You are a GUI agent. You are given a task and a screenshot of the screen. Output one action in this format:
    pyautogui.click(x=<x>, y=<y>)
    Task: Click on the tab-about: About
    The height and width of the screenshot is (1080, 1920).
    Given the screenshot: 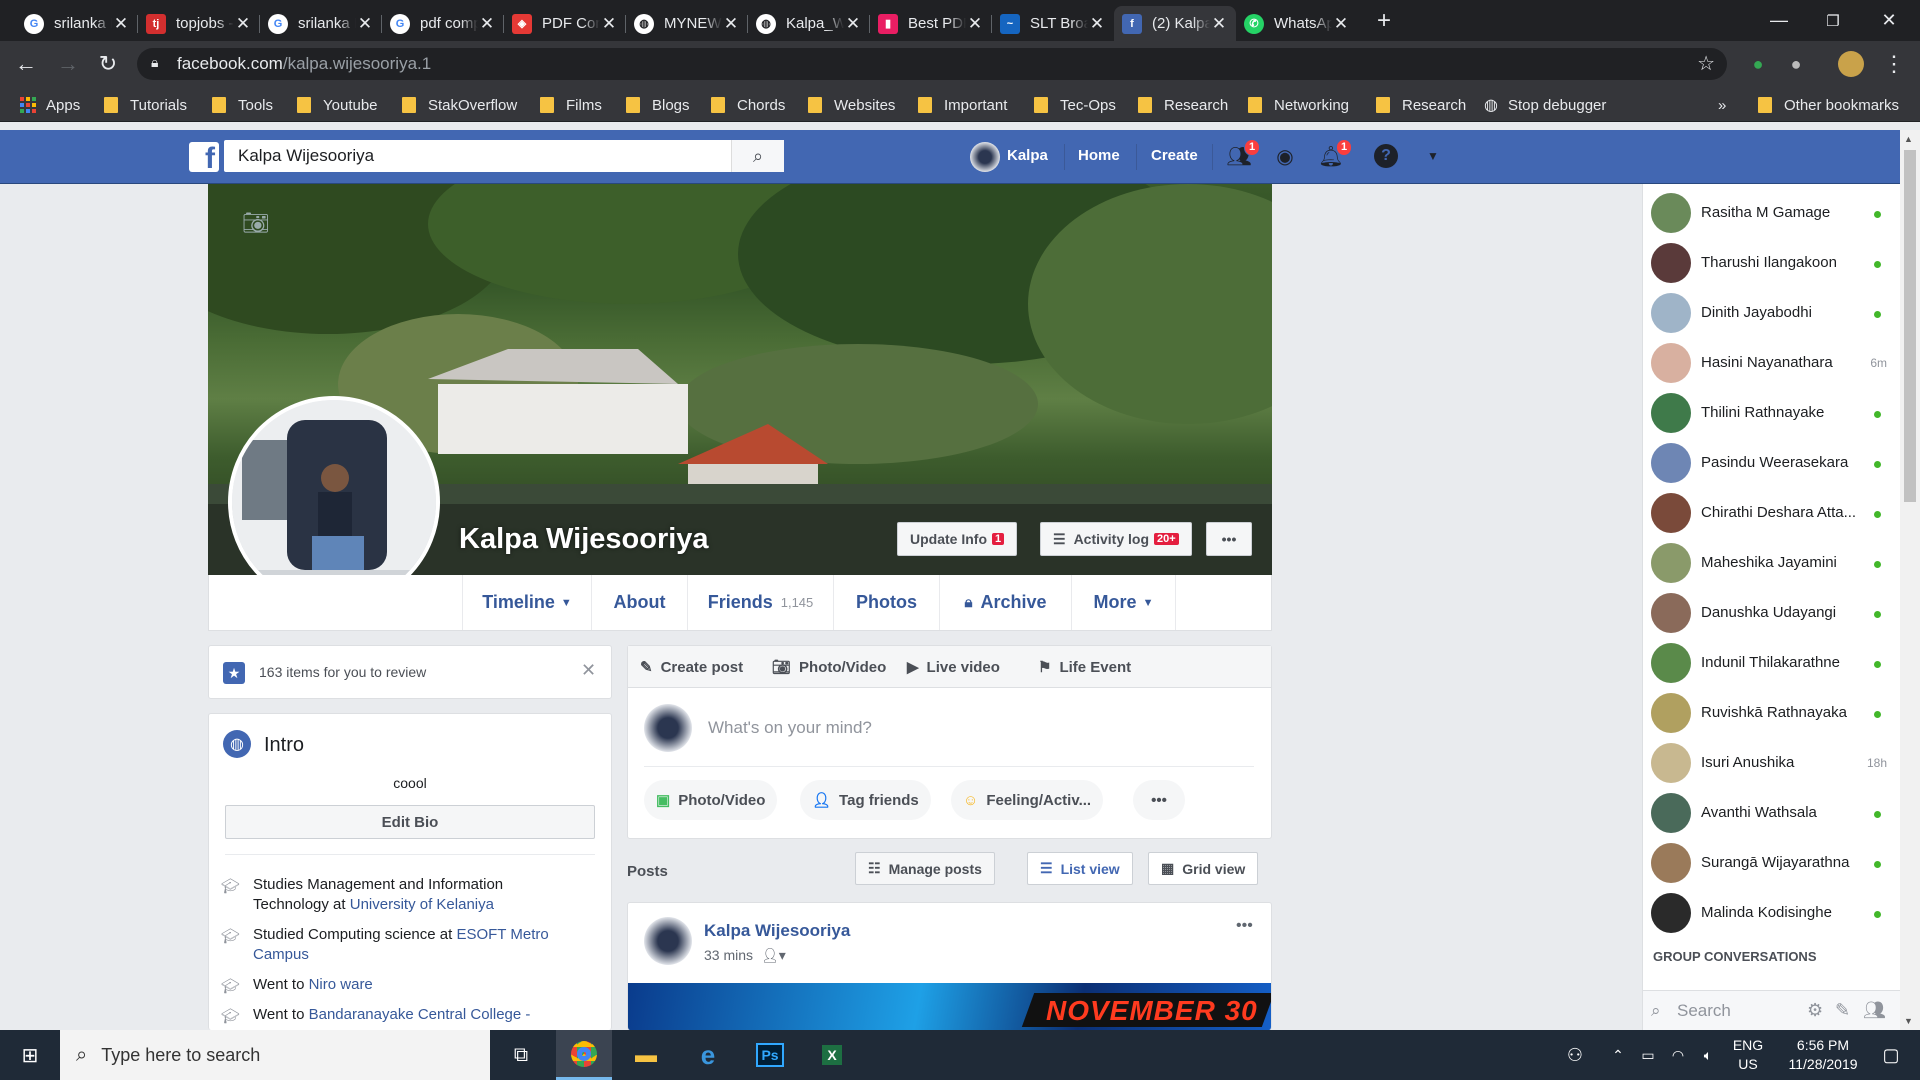 What is the action you would take?
    pyautogui.click(x=640, y=602)
    